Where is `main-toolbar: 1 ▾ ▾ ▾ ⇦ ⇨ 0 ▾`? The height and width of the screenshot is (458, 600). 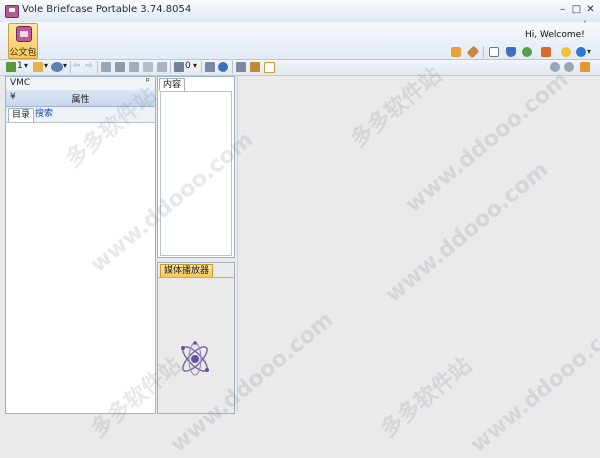 main-toolbar: 1 ▾ ▾ ▾ ⇦ ⇨ 0 ▾ is located at coordinates (300, 68).